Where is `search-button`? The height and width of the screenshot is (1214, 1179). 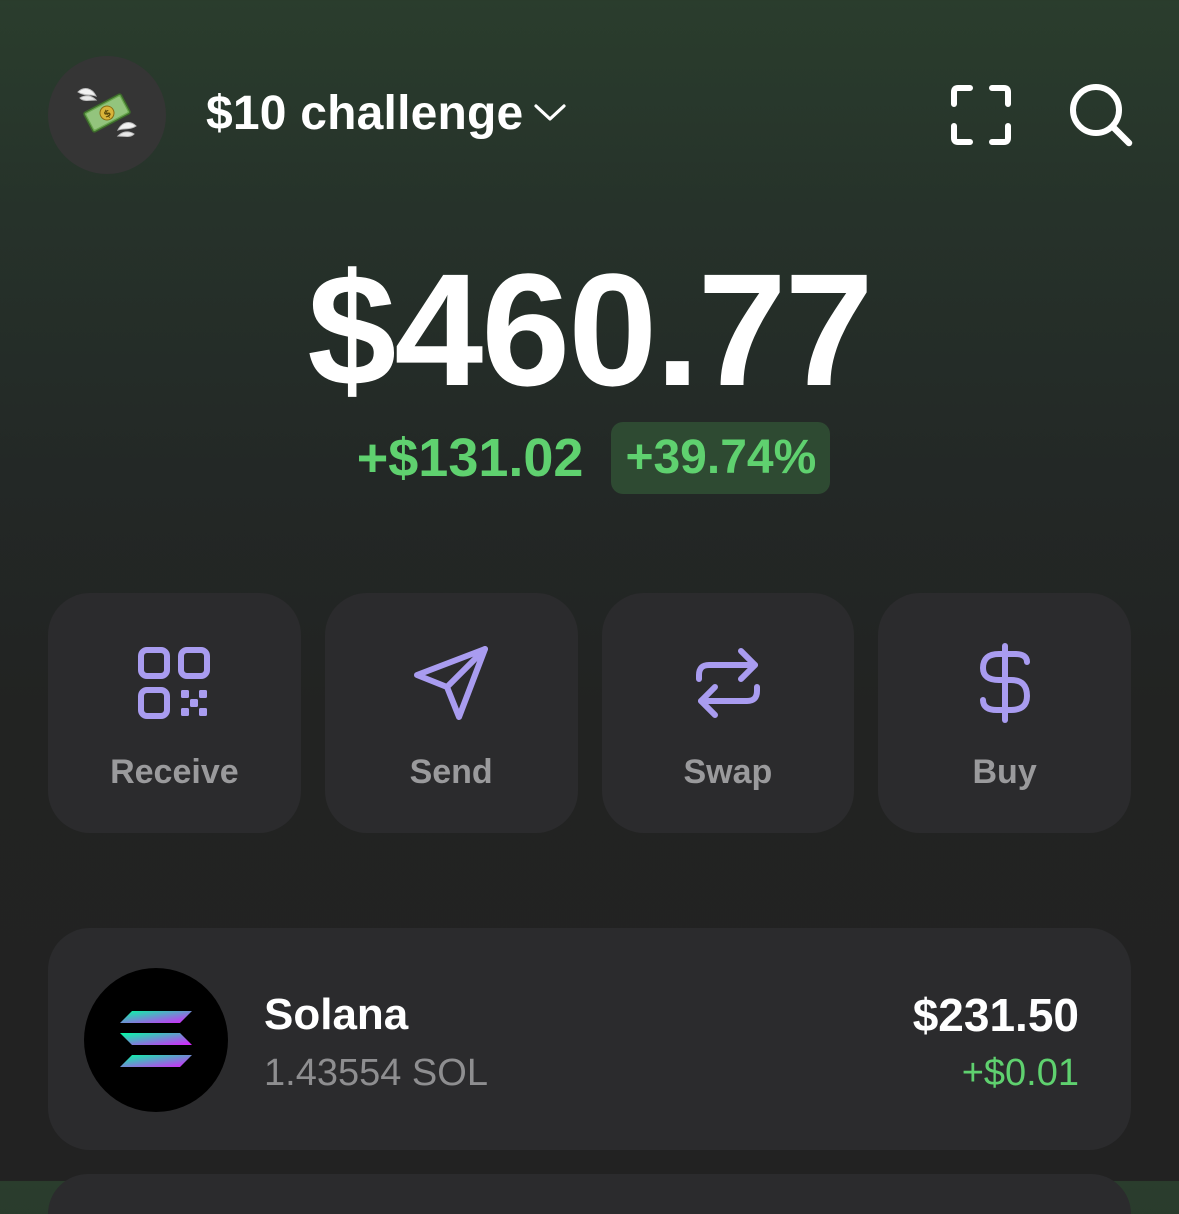
search-button is located at coordinates (1101, 117).